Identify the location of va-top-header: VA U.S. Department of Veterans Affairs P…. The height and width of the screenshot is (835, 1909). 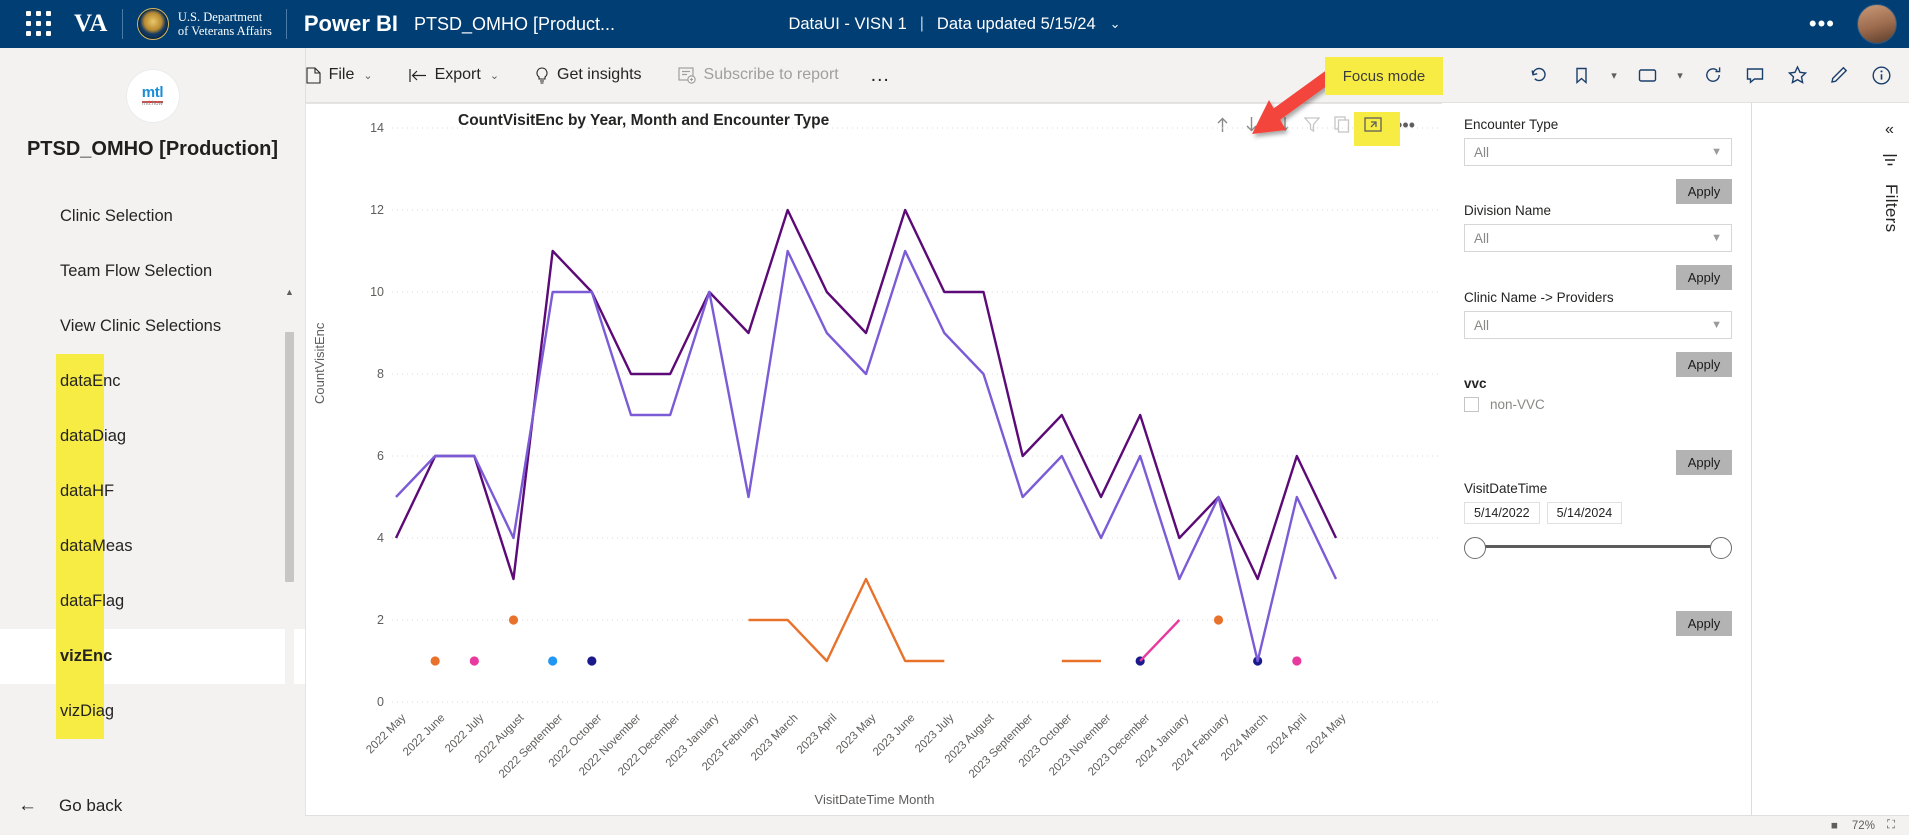
(954, 24).